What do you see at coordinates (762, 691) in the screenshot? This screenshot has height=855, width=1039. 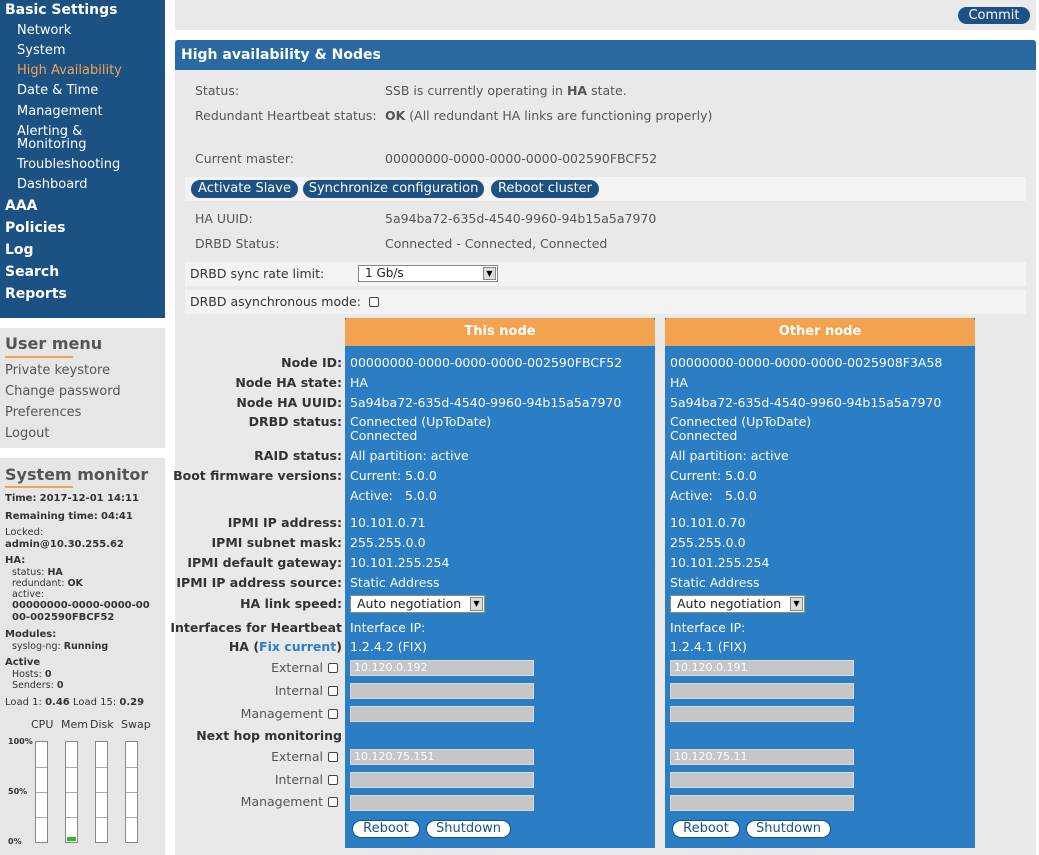 I see `other-node-hb-internal-input` at bounding box center [762, 691].